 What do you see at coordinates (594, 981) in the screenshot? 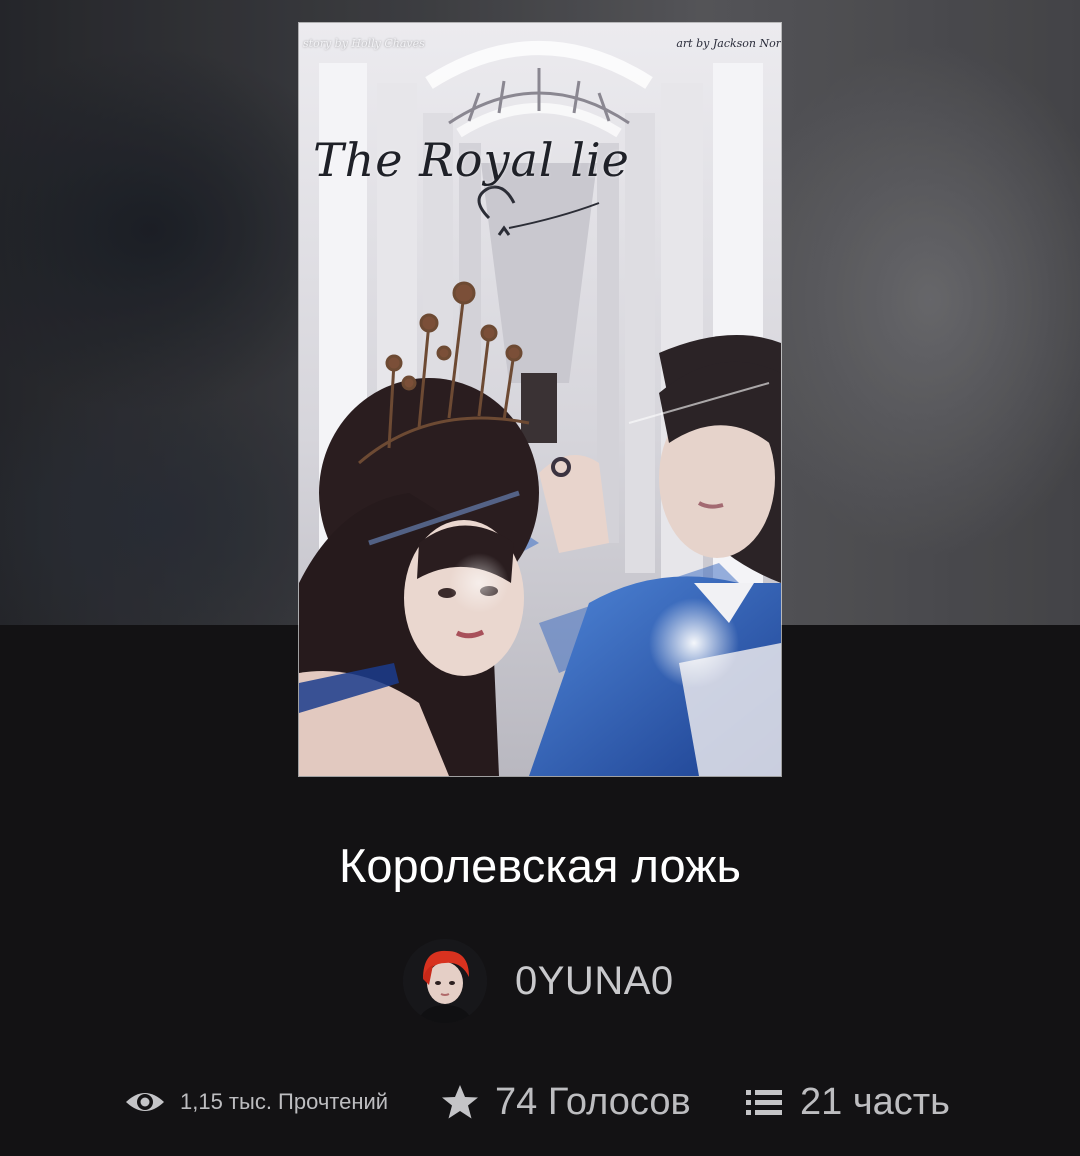
I see `author-name: 0YUNA0` at bounding box center [594, 981].